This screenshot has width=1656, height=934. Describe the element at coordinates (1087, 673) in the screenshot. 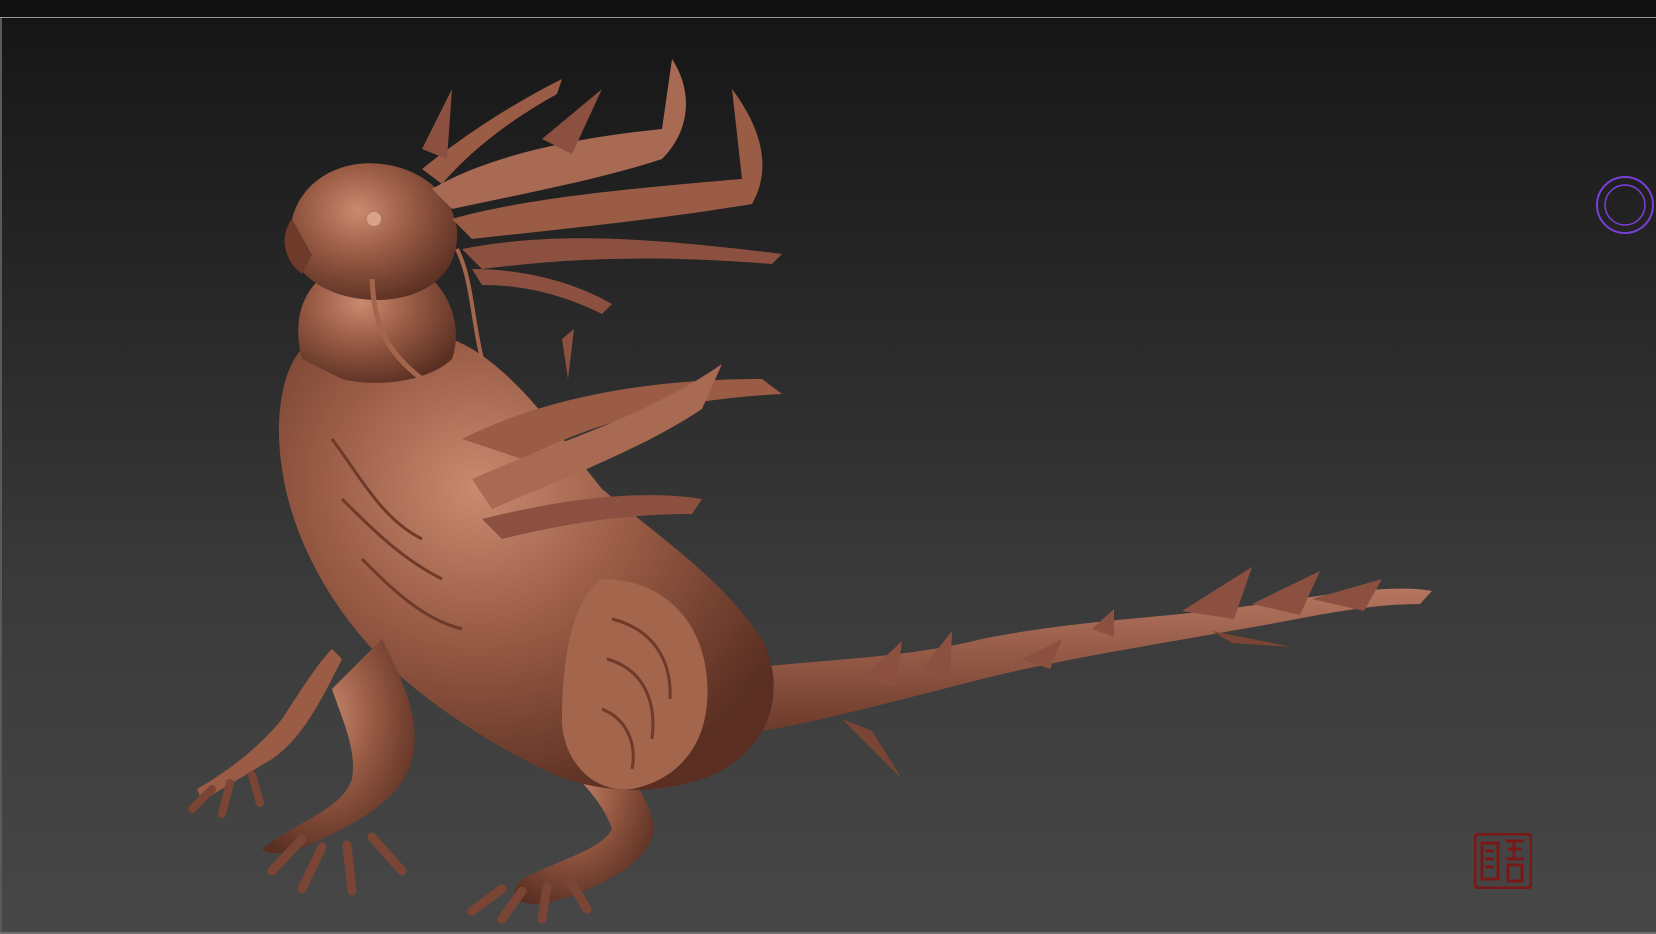

I see `creature-tail` at that location.